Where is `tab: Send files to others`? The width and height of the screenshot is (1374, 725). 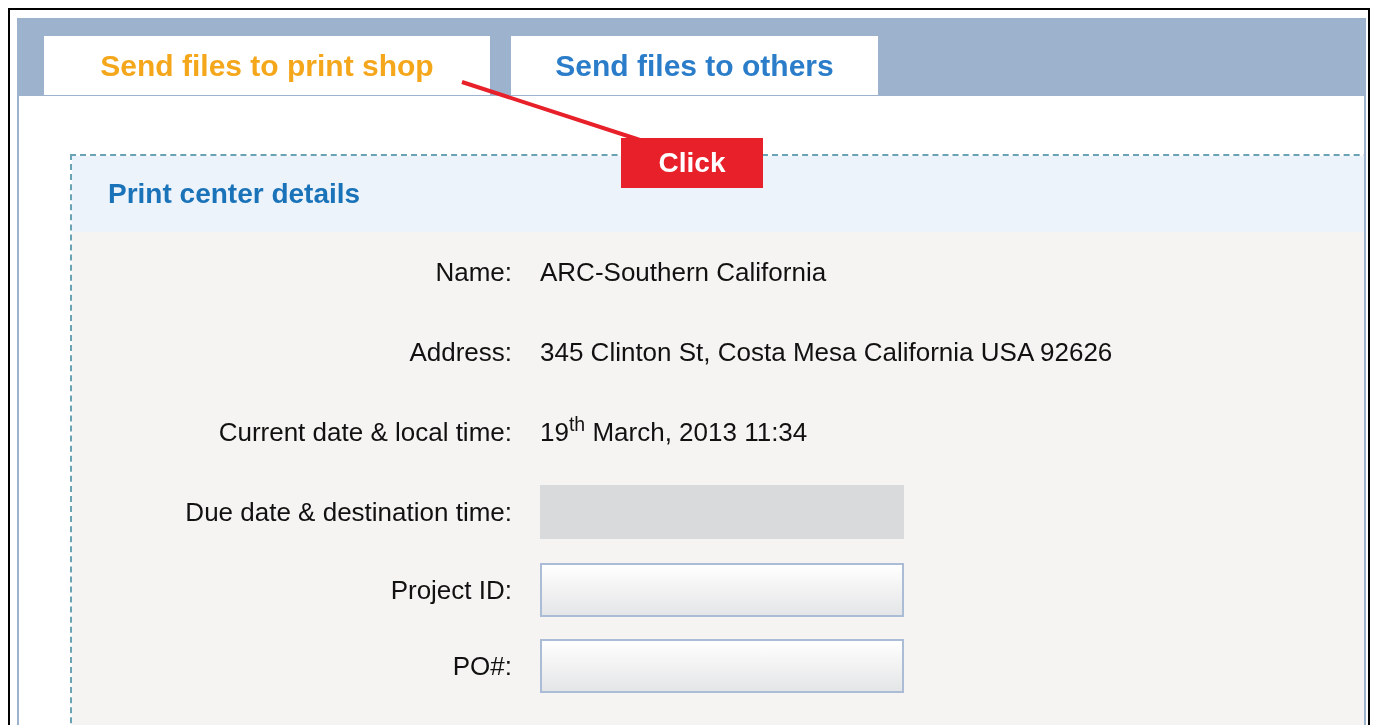
tab: Send files to others is located at coordinates (694, 65).